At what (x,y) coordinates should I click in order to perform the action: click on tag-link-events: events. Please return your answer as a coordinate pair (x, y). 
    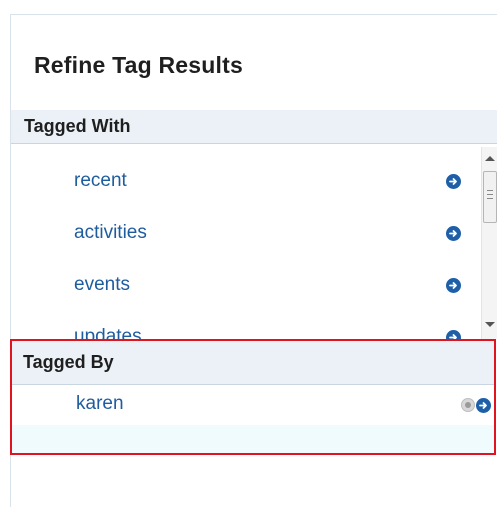
    Looking at the image, I should click on (102, 285).